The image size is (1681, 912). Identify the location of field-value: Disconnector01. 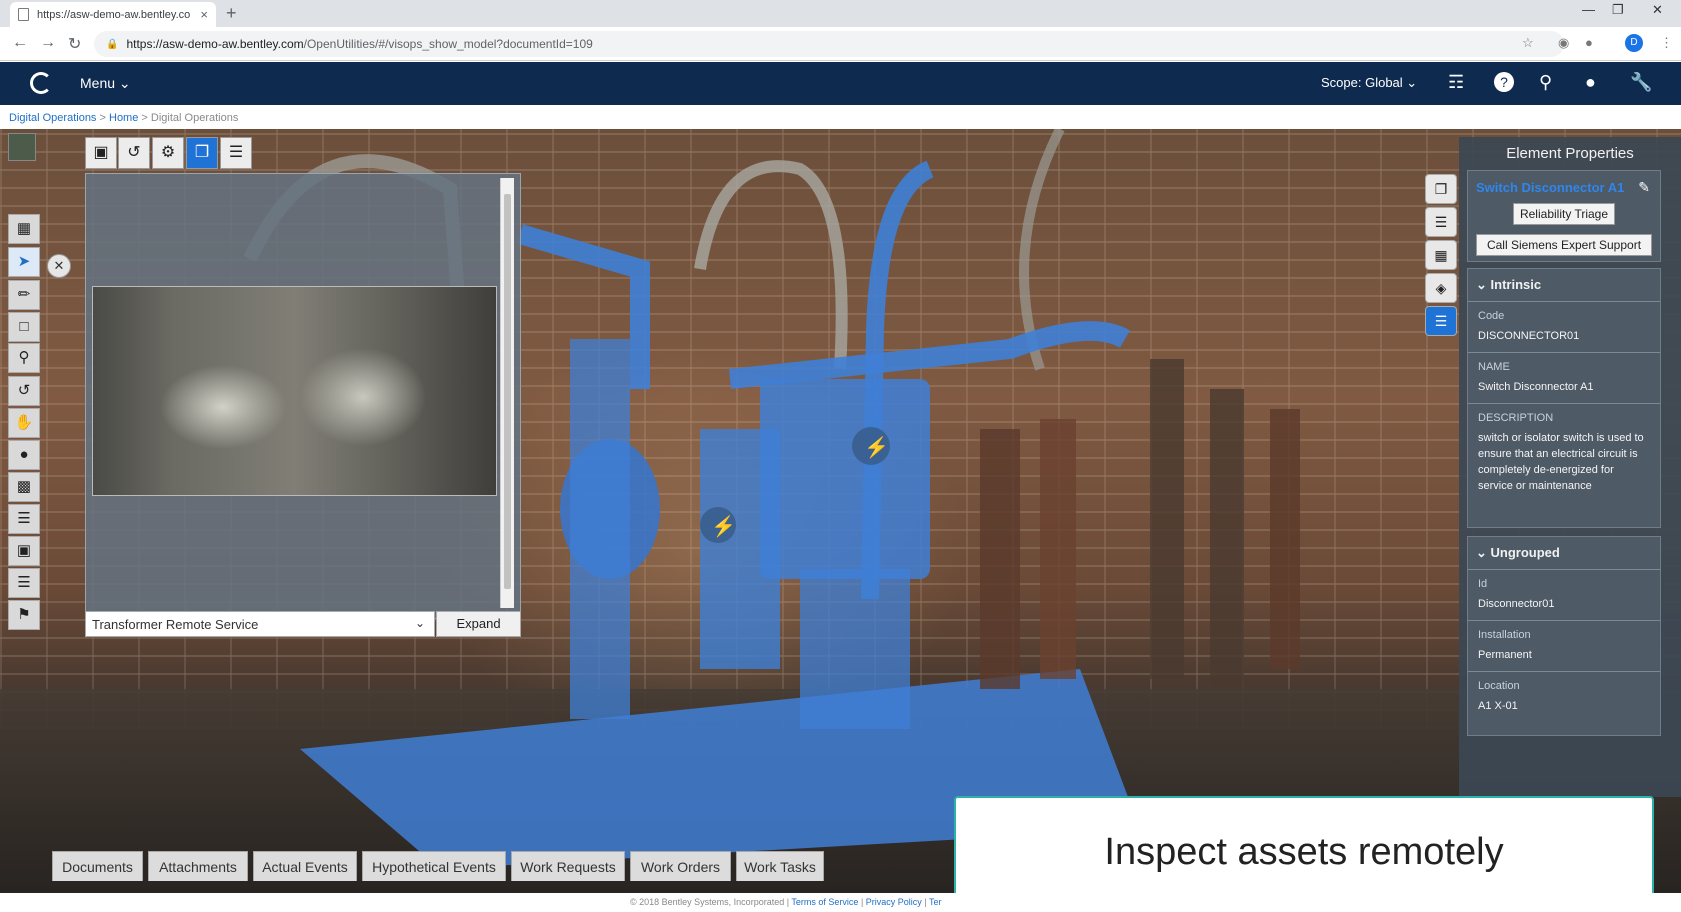
(1516, 604).